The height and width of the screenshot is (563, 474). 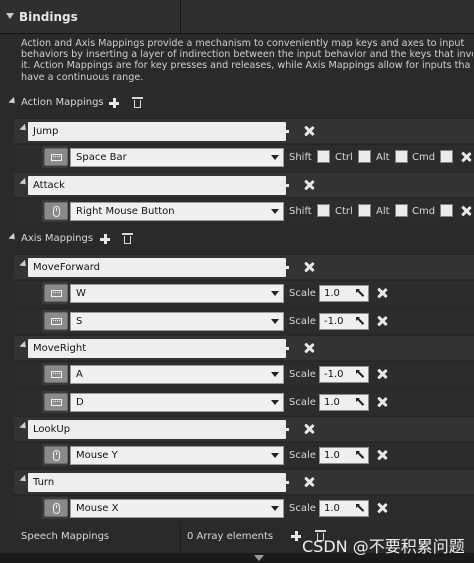 What do you see at coordinates (177, 374) in the screenshot?
I see `key-dropdown: A` at bounding box center [177, 374].